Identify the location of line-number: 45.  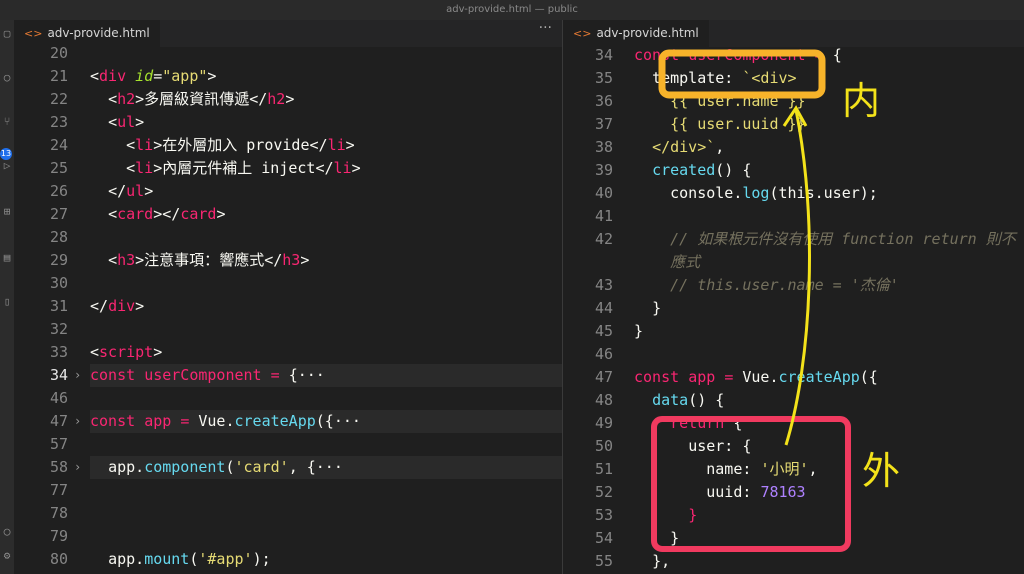
(603, 331).